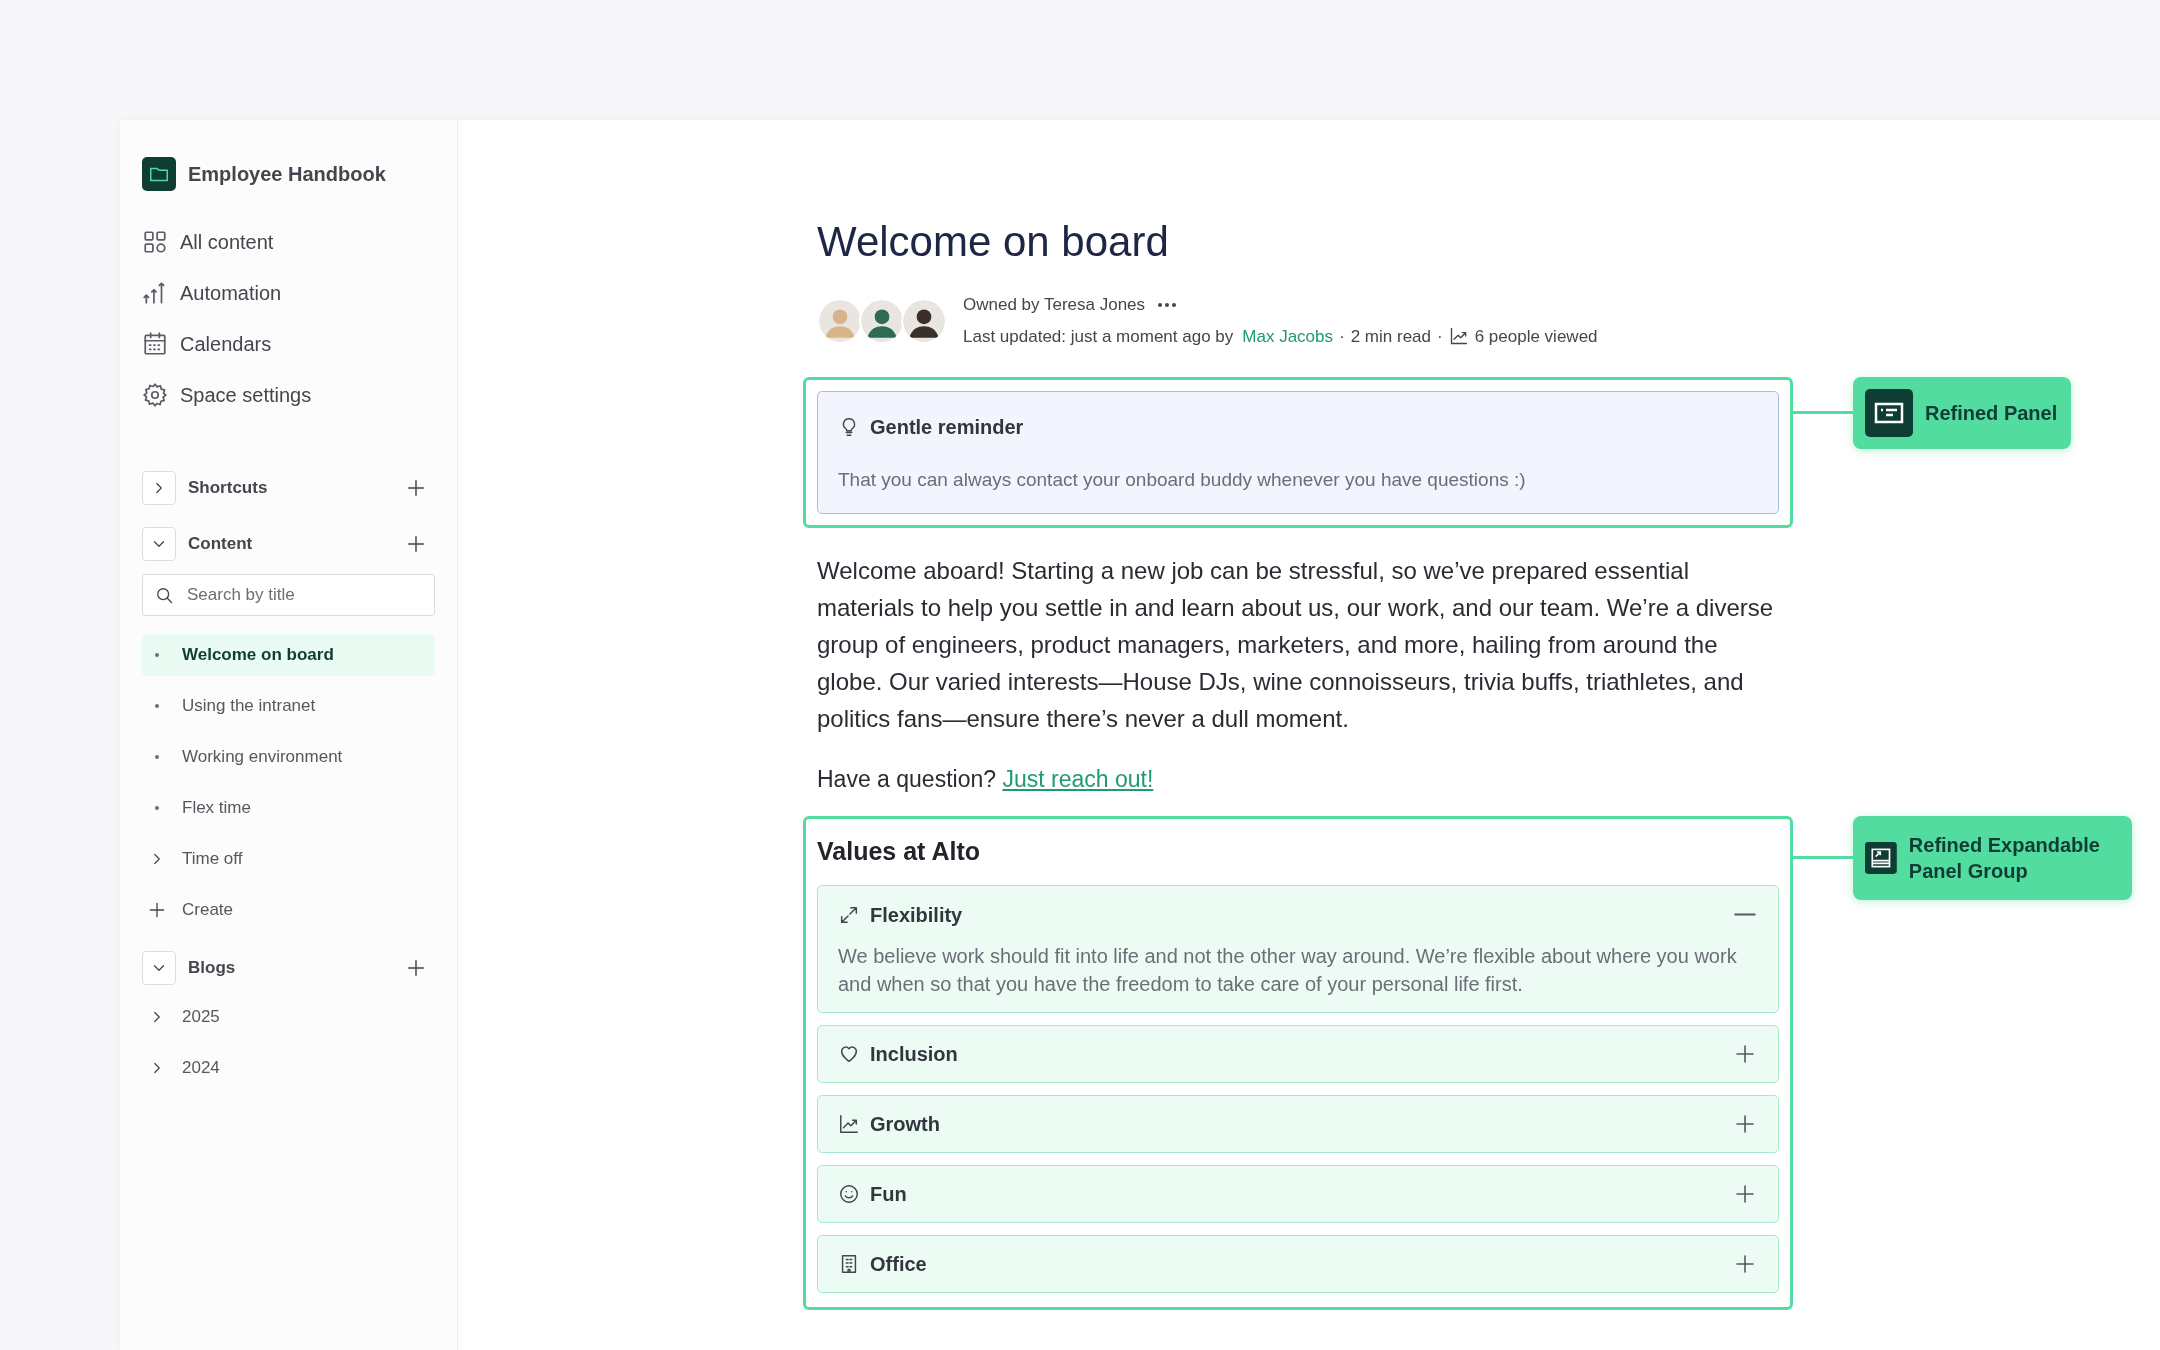  I want to click on page-item: Working environment, so click(288, 757).